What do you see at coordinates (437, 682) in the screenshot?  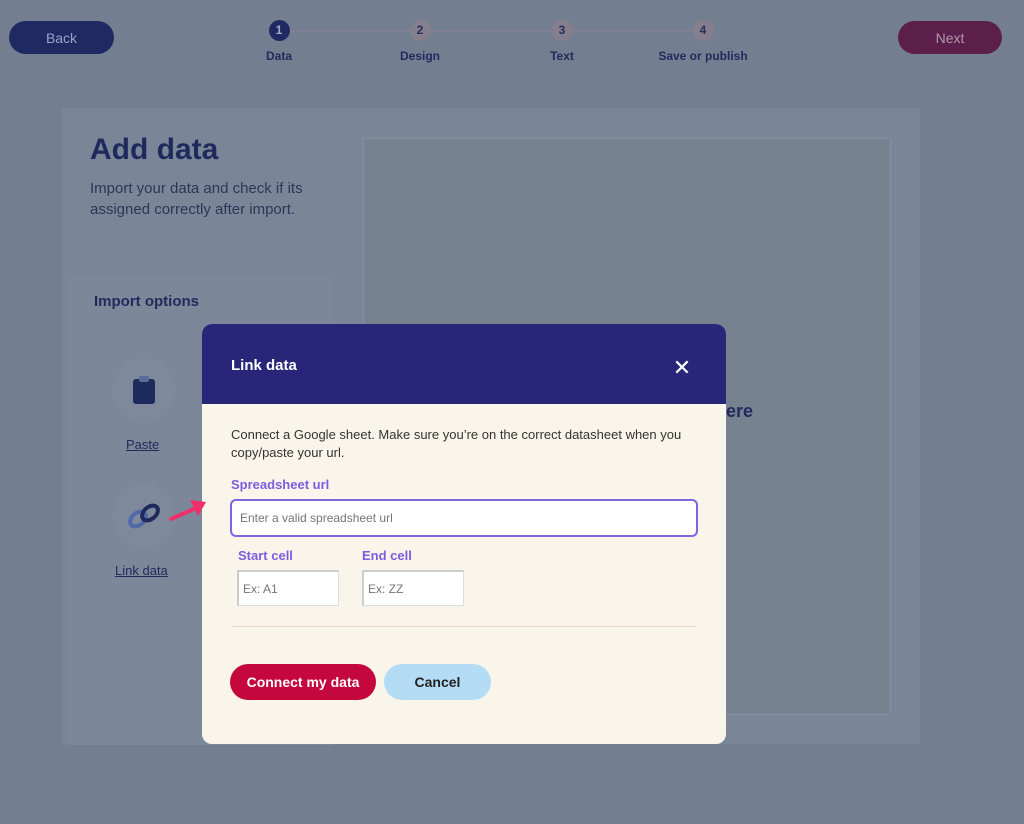 I see `cancel-button: Cancel` at bounding box center [437, 682].